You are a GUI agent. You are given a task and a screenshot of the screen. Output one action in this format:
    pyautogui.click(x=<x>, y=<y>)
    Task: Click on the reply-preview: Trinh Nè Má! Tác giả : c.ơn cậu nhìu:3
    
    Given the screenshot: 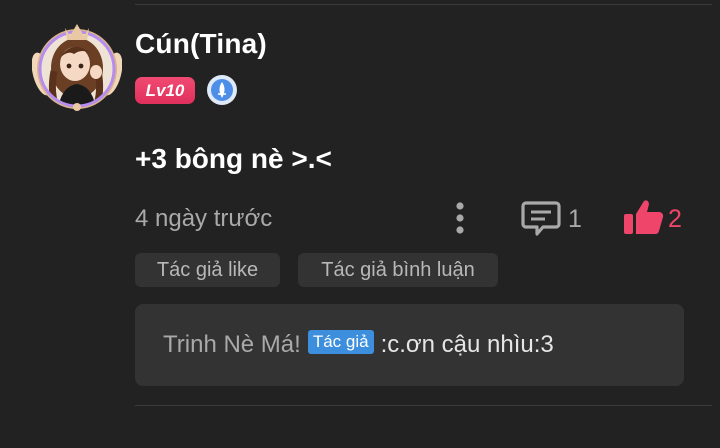 What is the action you would take?
    pyautogui.click(x=409, y=345)
    